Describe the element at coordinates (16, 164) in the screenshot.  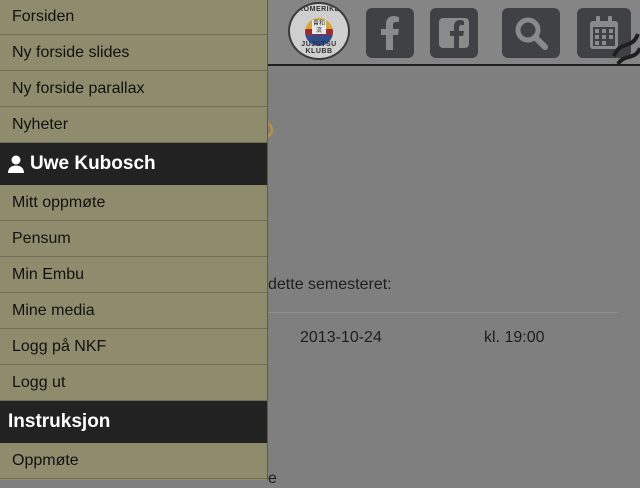
I see `user-icon` at that location.